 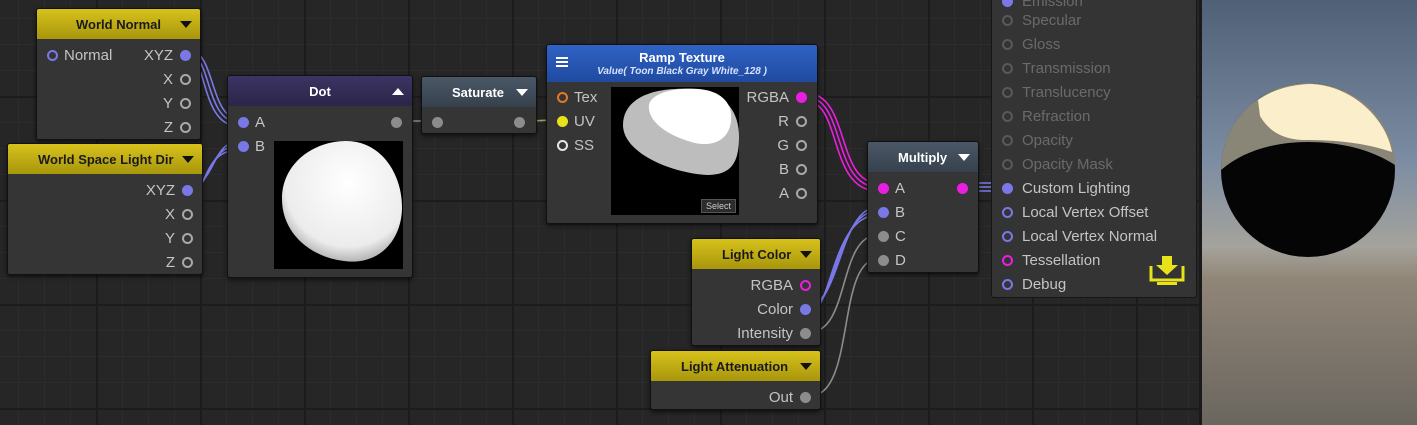 What do you see at coordinates (575, 145) in the screenshot?
I see `input-ss: SS` at bounding box center [575, 145].